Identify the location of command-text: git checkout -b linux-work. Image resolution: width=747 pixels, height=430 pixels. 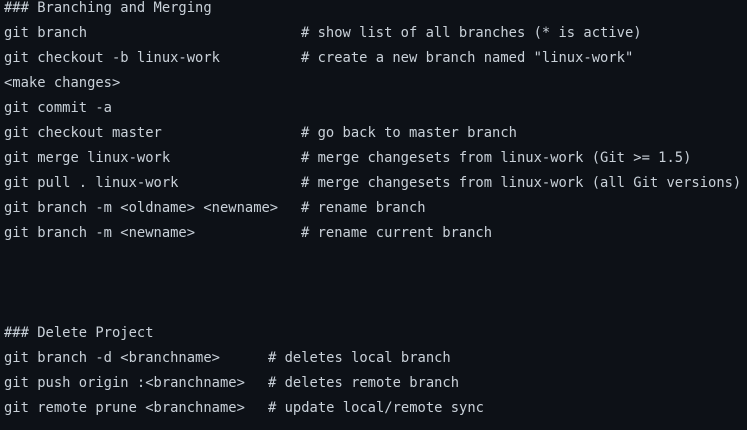
(112, 58).